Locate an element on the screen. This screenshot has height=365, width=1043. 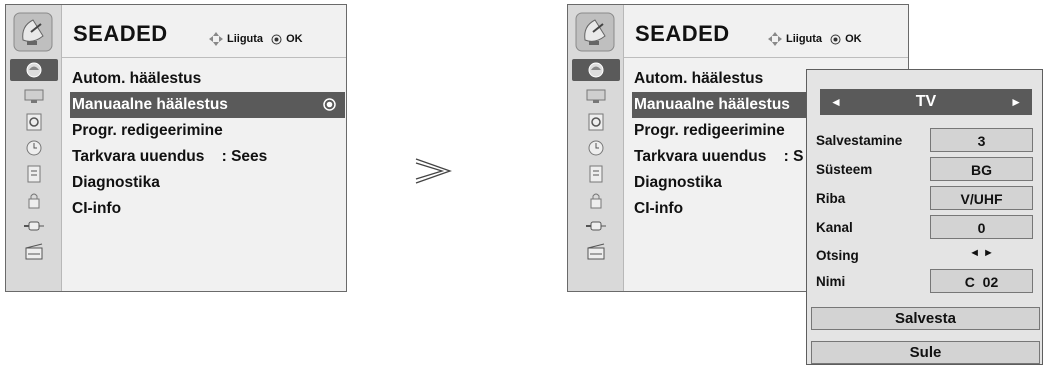
search-label: Otsing is located at coordinates (837, 255).